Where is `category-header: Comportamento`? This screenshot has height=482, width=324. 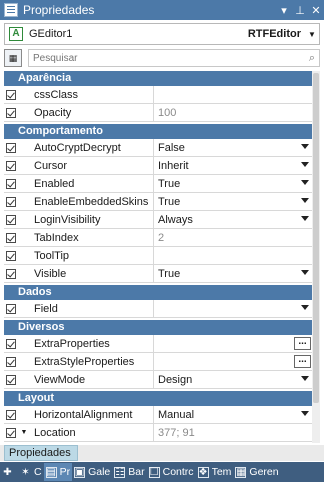 category-header: Comportamento is located at coordinates (158, 131).